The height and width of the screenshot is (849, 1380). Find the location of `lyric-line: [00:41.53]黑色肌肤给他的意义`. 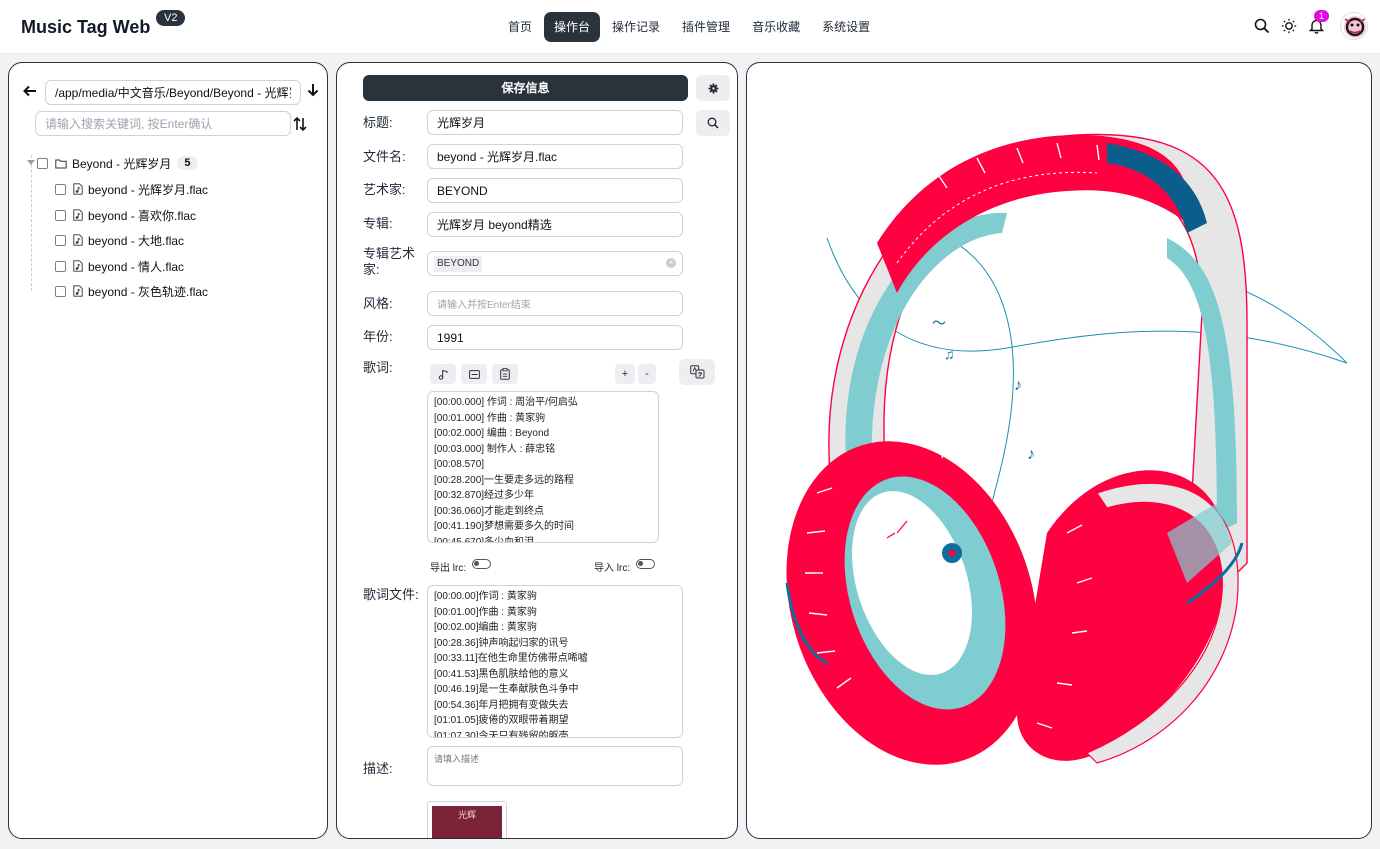

lyric-line: [00:41.53]黑色肌肤给他的意义 is located at coordinates (501, 674).